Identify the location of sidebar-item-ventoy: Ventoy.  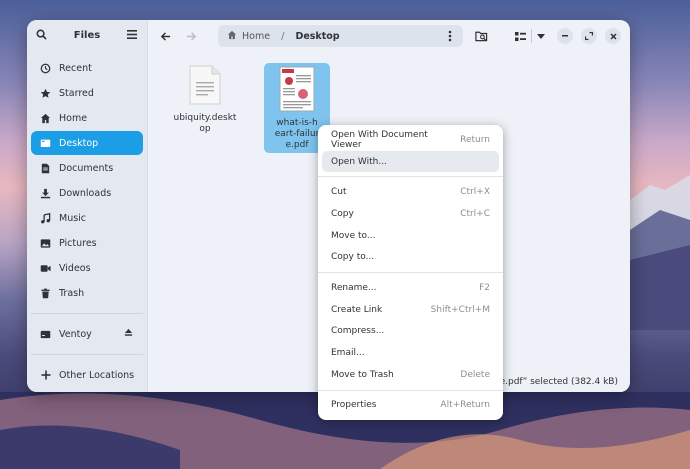
(87, 334).